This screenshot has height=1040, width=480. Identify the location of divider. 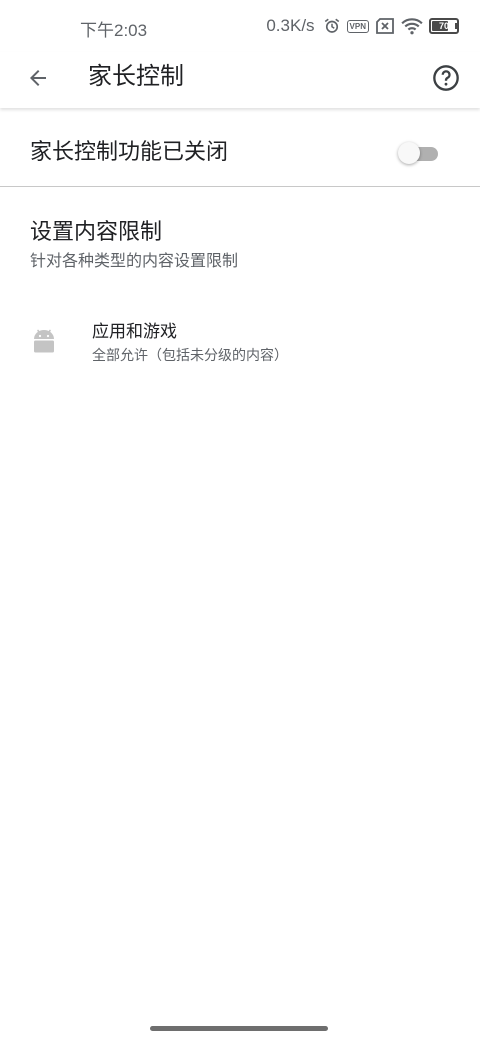
(240, 186).